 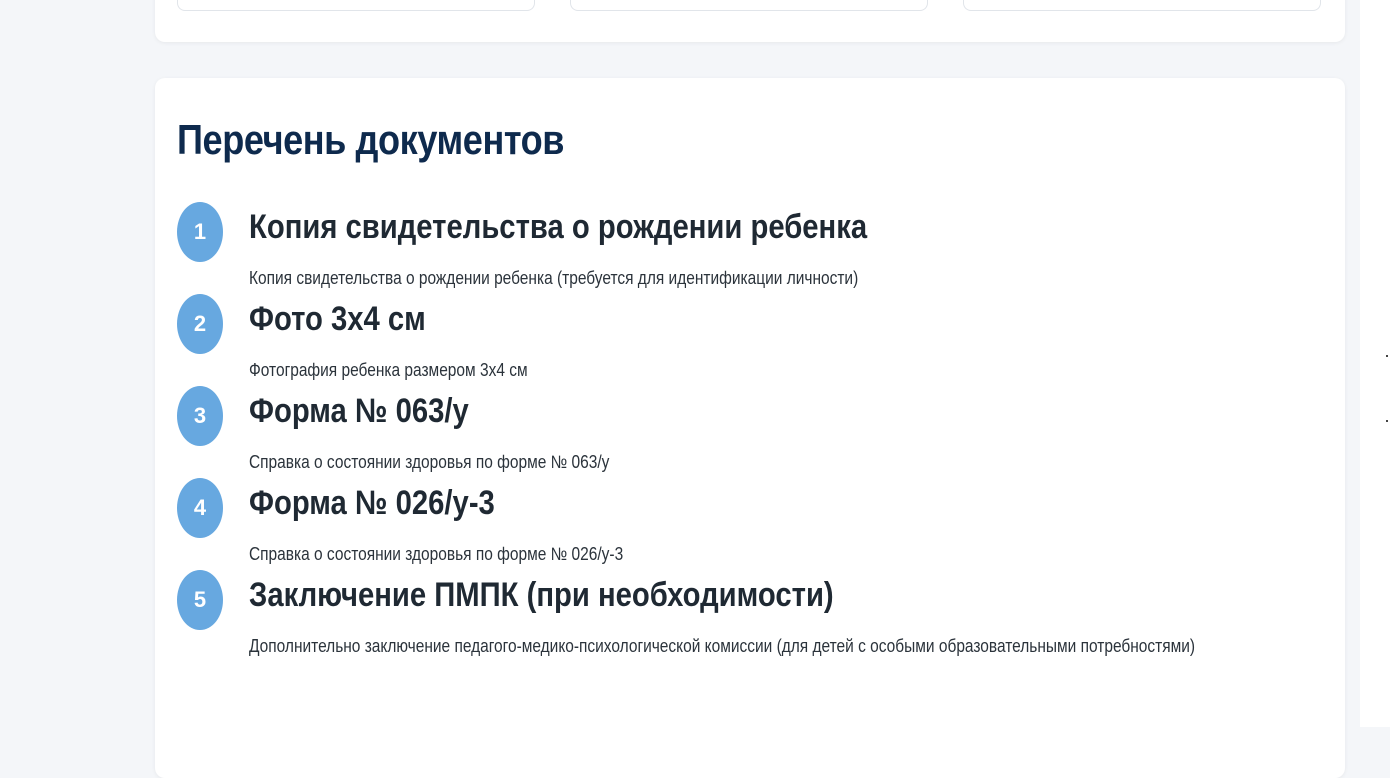 I want to click on document-description: Фотография ребенка размером 3х4 см, so click(x=388, y=370).